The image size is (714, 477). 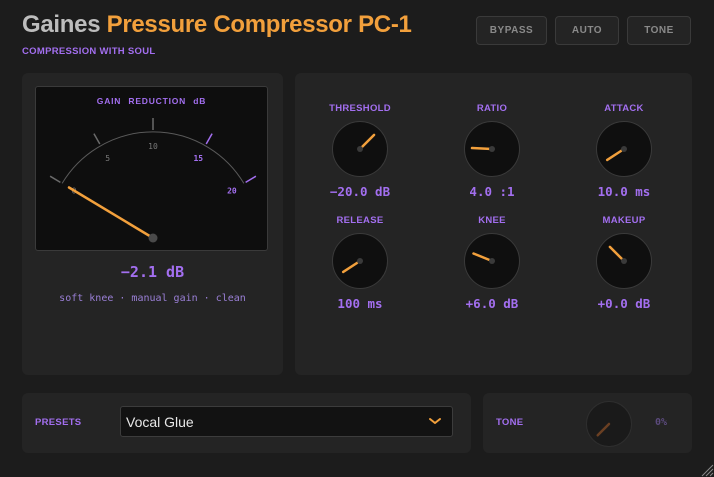 I want to click on meter-scale-label: 15, so click(x=198, y=158).